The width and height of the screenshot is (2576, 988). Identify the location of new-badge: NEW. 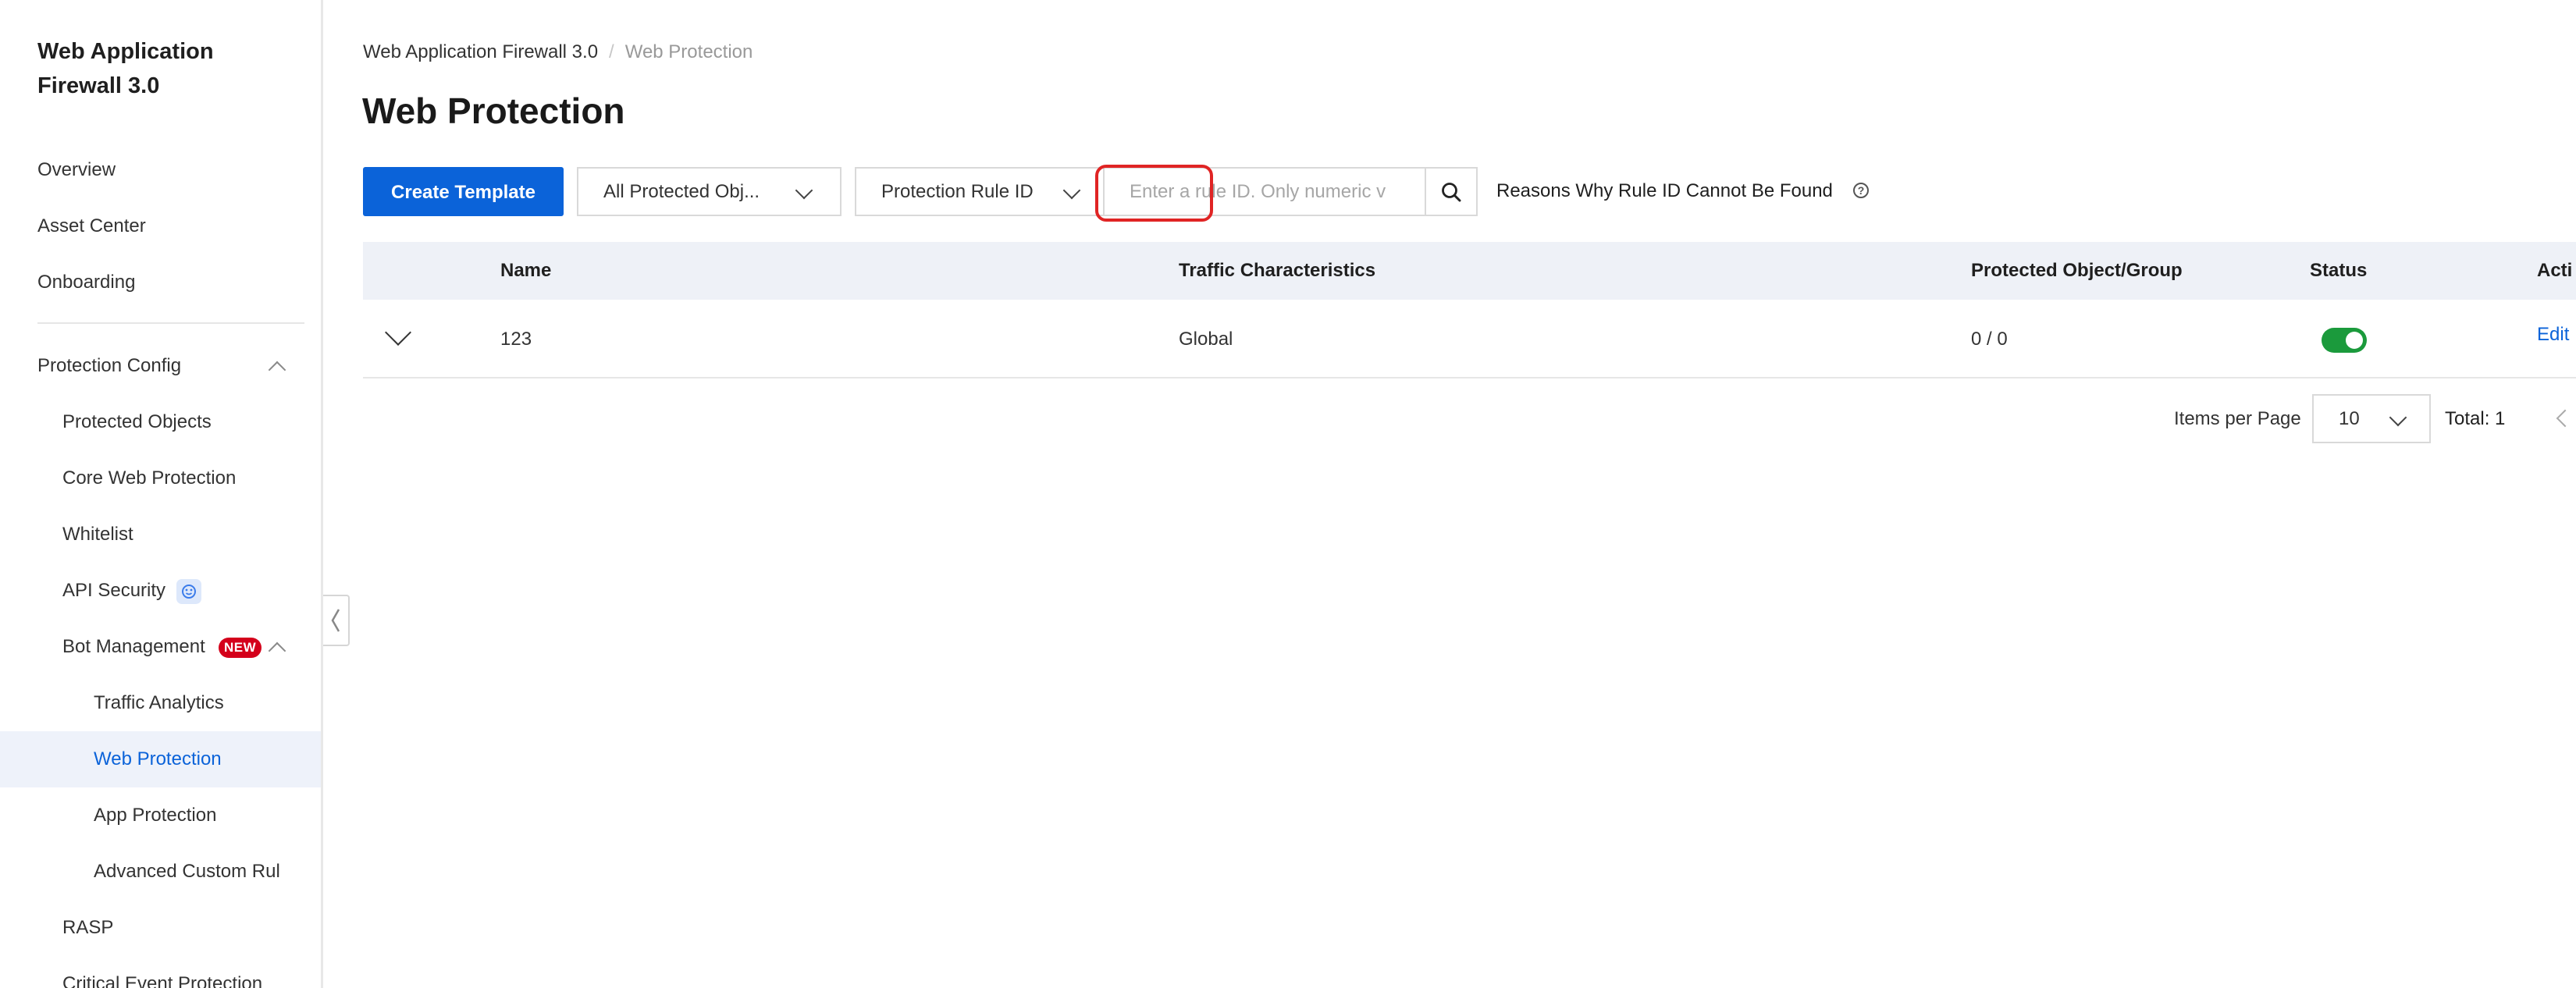
(240, 648).